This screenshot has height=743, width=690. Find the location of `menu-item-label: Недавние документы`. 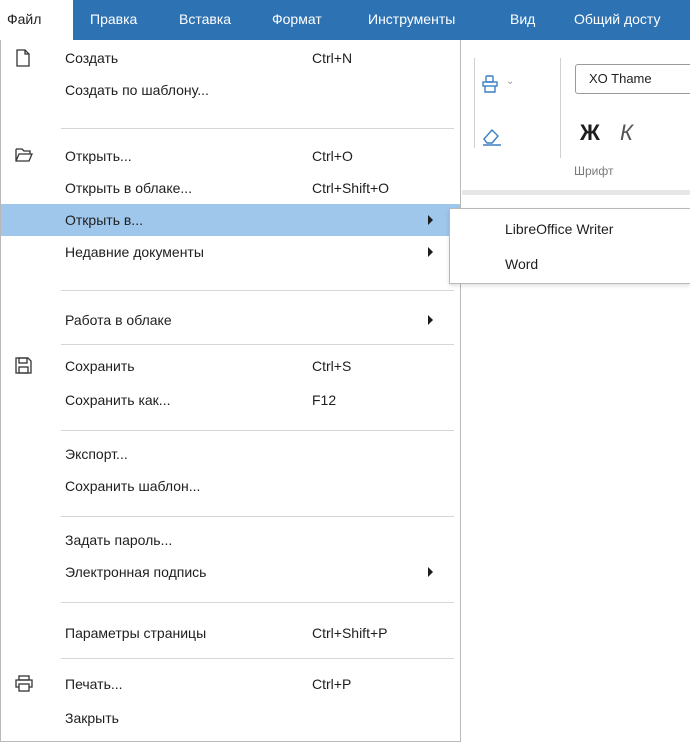

menu-item-label: Недавние документы is located at coordinates (134, 252).